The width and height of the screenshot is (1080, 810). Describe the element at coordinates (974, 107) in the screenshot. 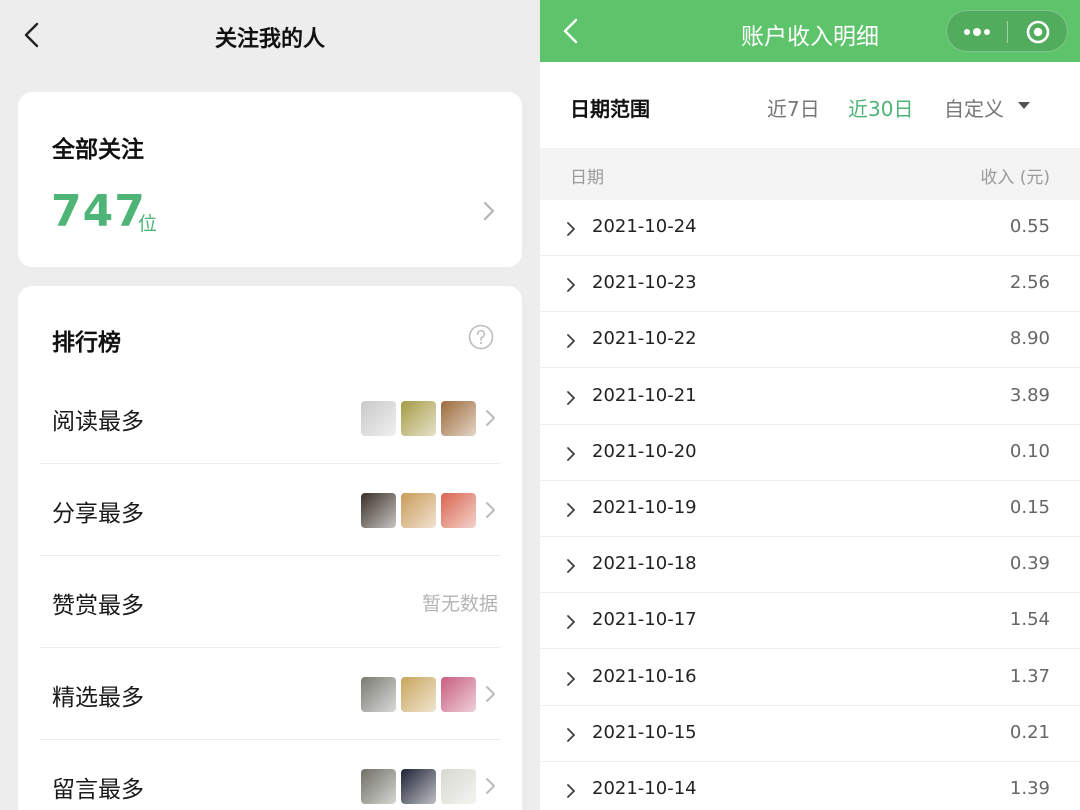

I see `filter-option-custom: 自定义` at that location.